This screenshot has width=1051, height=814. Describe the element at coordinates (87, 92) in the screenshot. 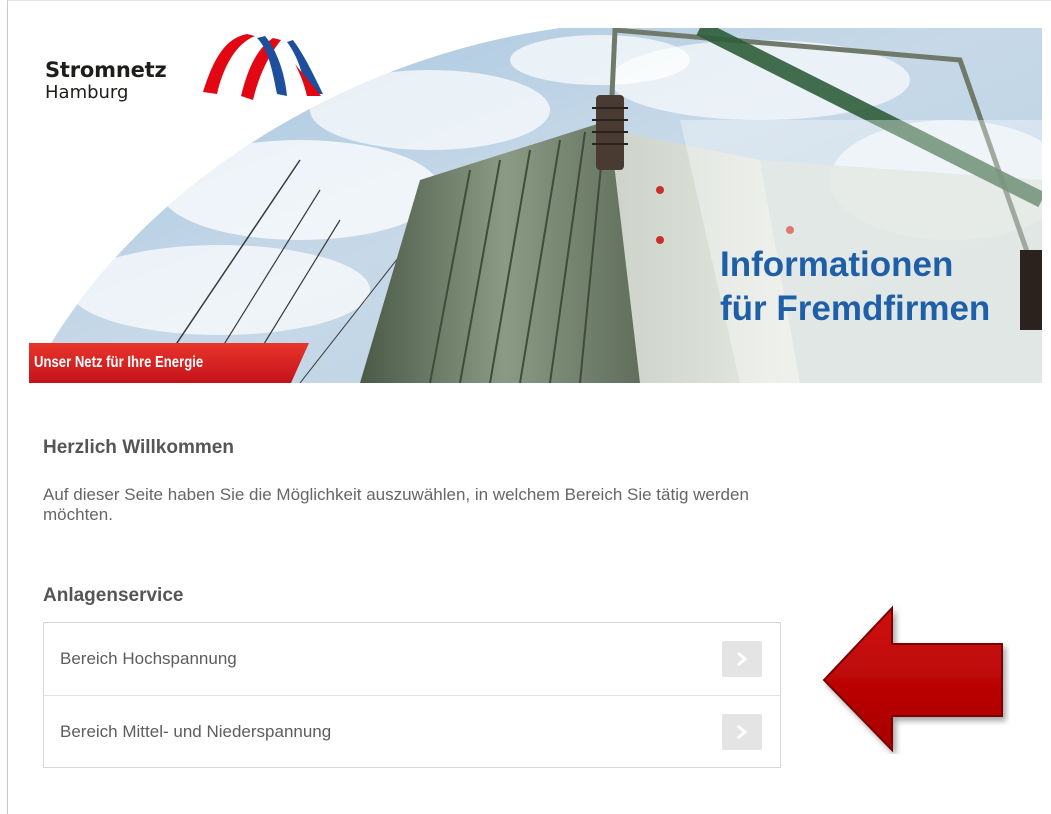

I see `logo-name-line2: Hamburg` at that location.